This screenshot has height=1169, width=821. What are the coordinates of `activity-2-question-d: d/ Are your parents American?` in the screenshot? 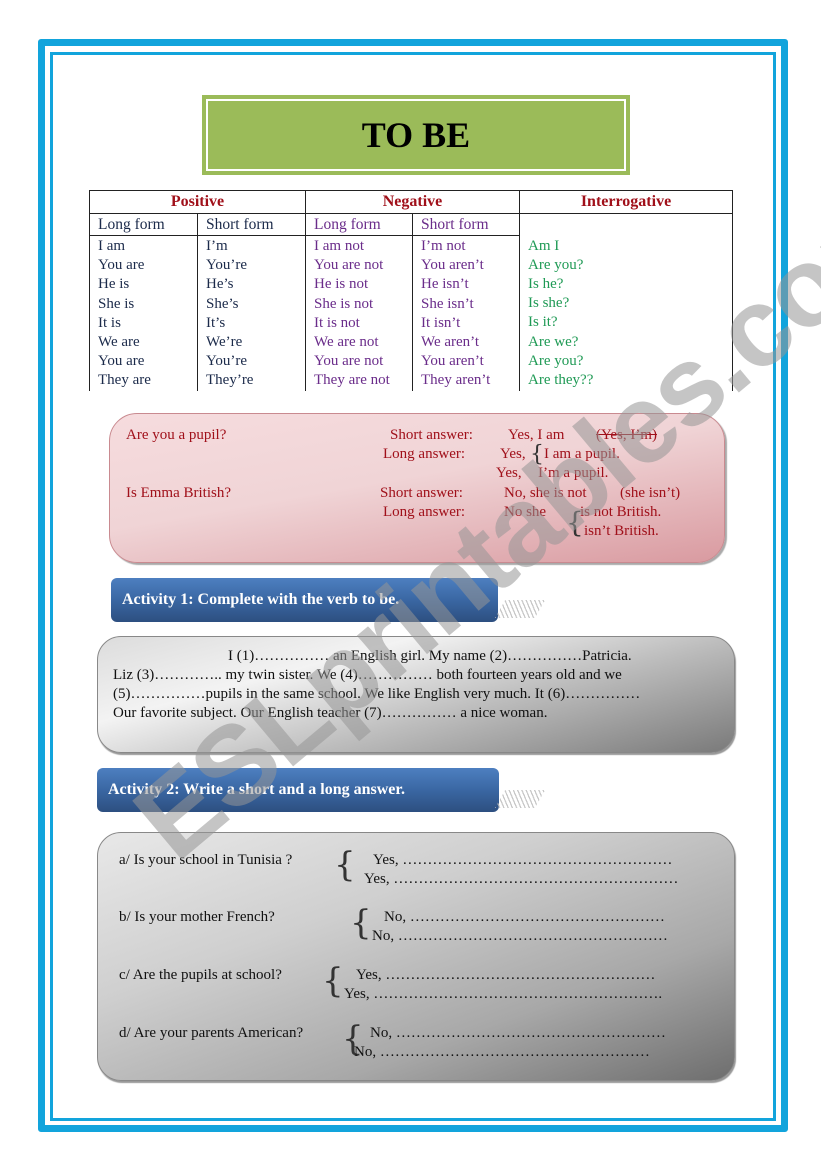 It's located at (211, 1033).